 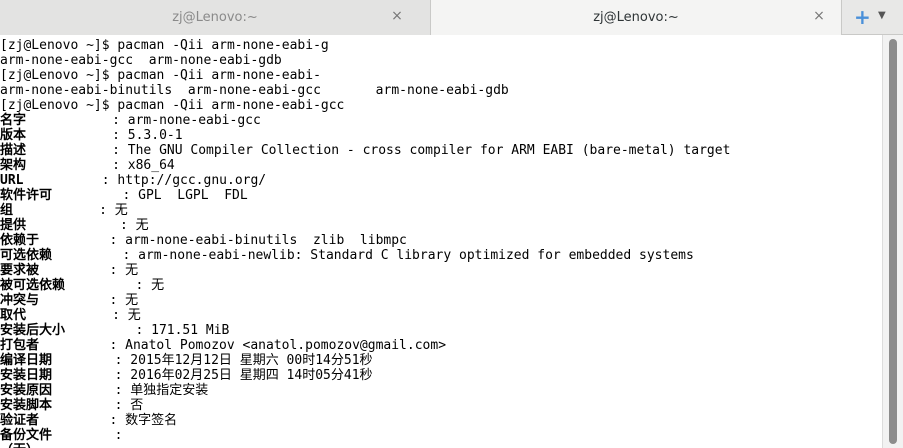 What do you see at coordinates (862, 17) in the screenshot?
I see `plus-icon: +` at bounding box center [862, 17].